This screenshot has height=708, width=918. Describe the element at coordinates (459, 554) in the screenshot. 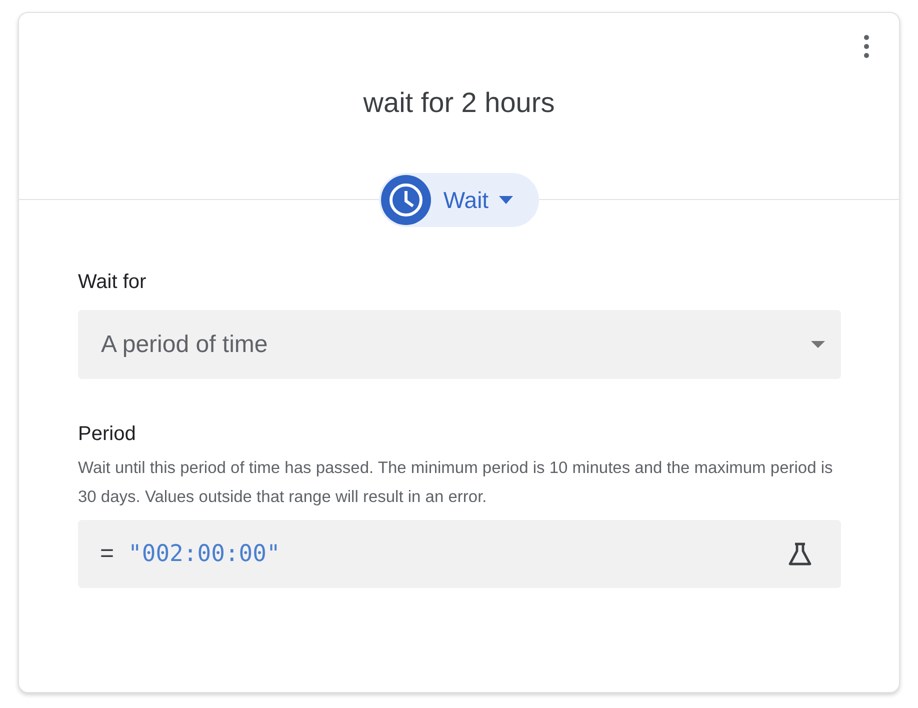

I see `expression-field: = "002:00:00"` at that location.